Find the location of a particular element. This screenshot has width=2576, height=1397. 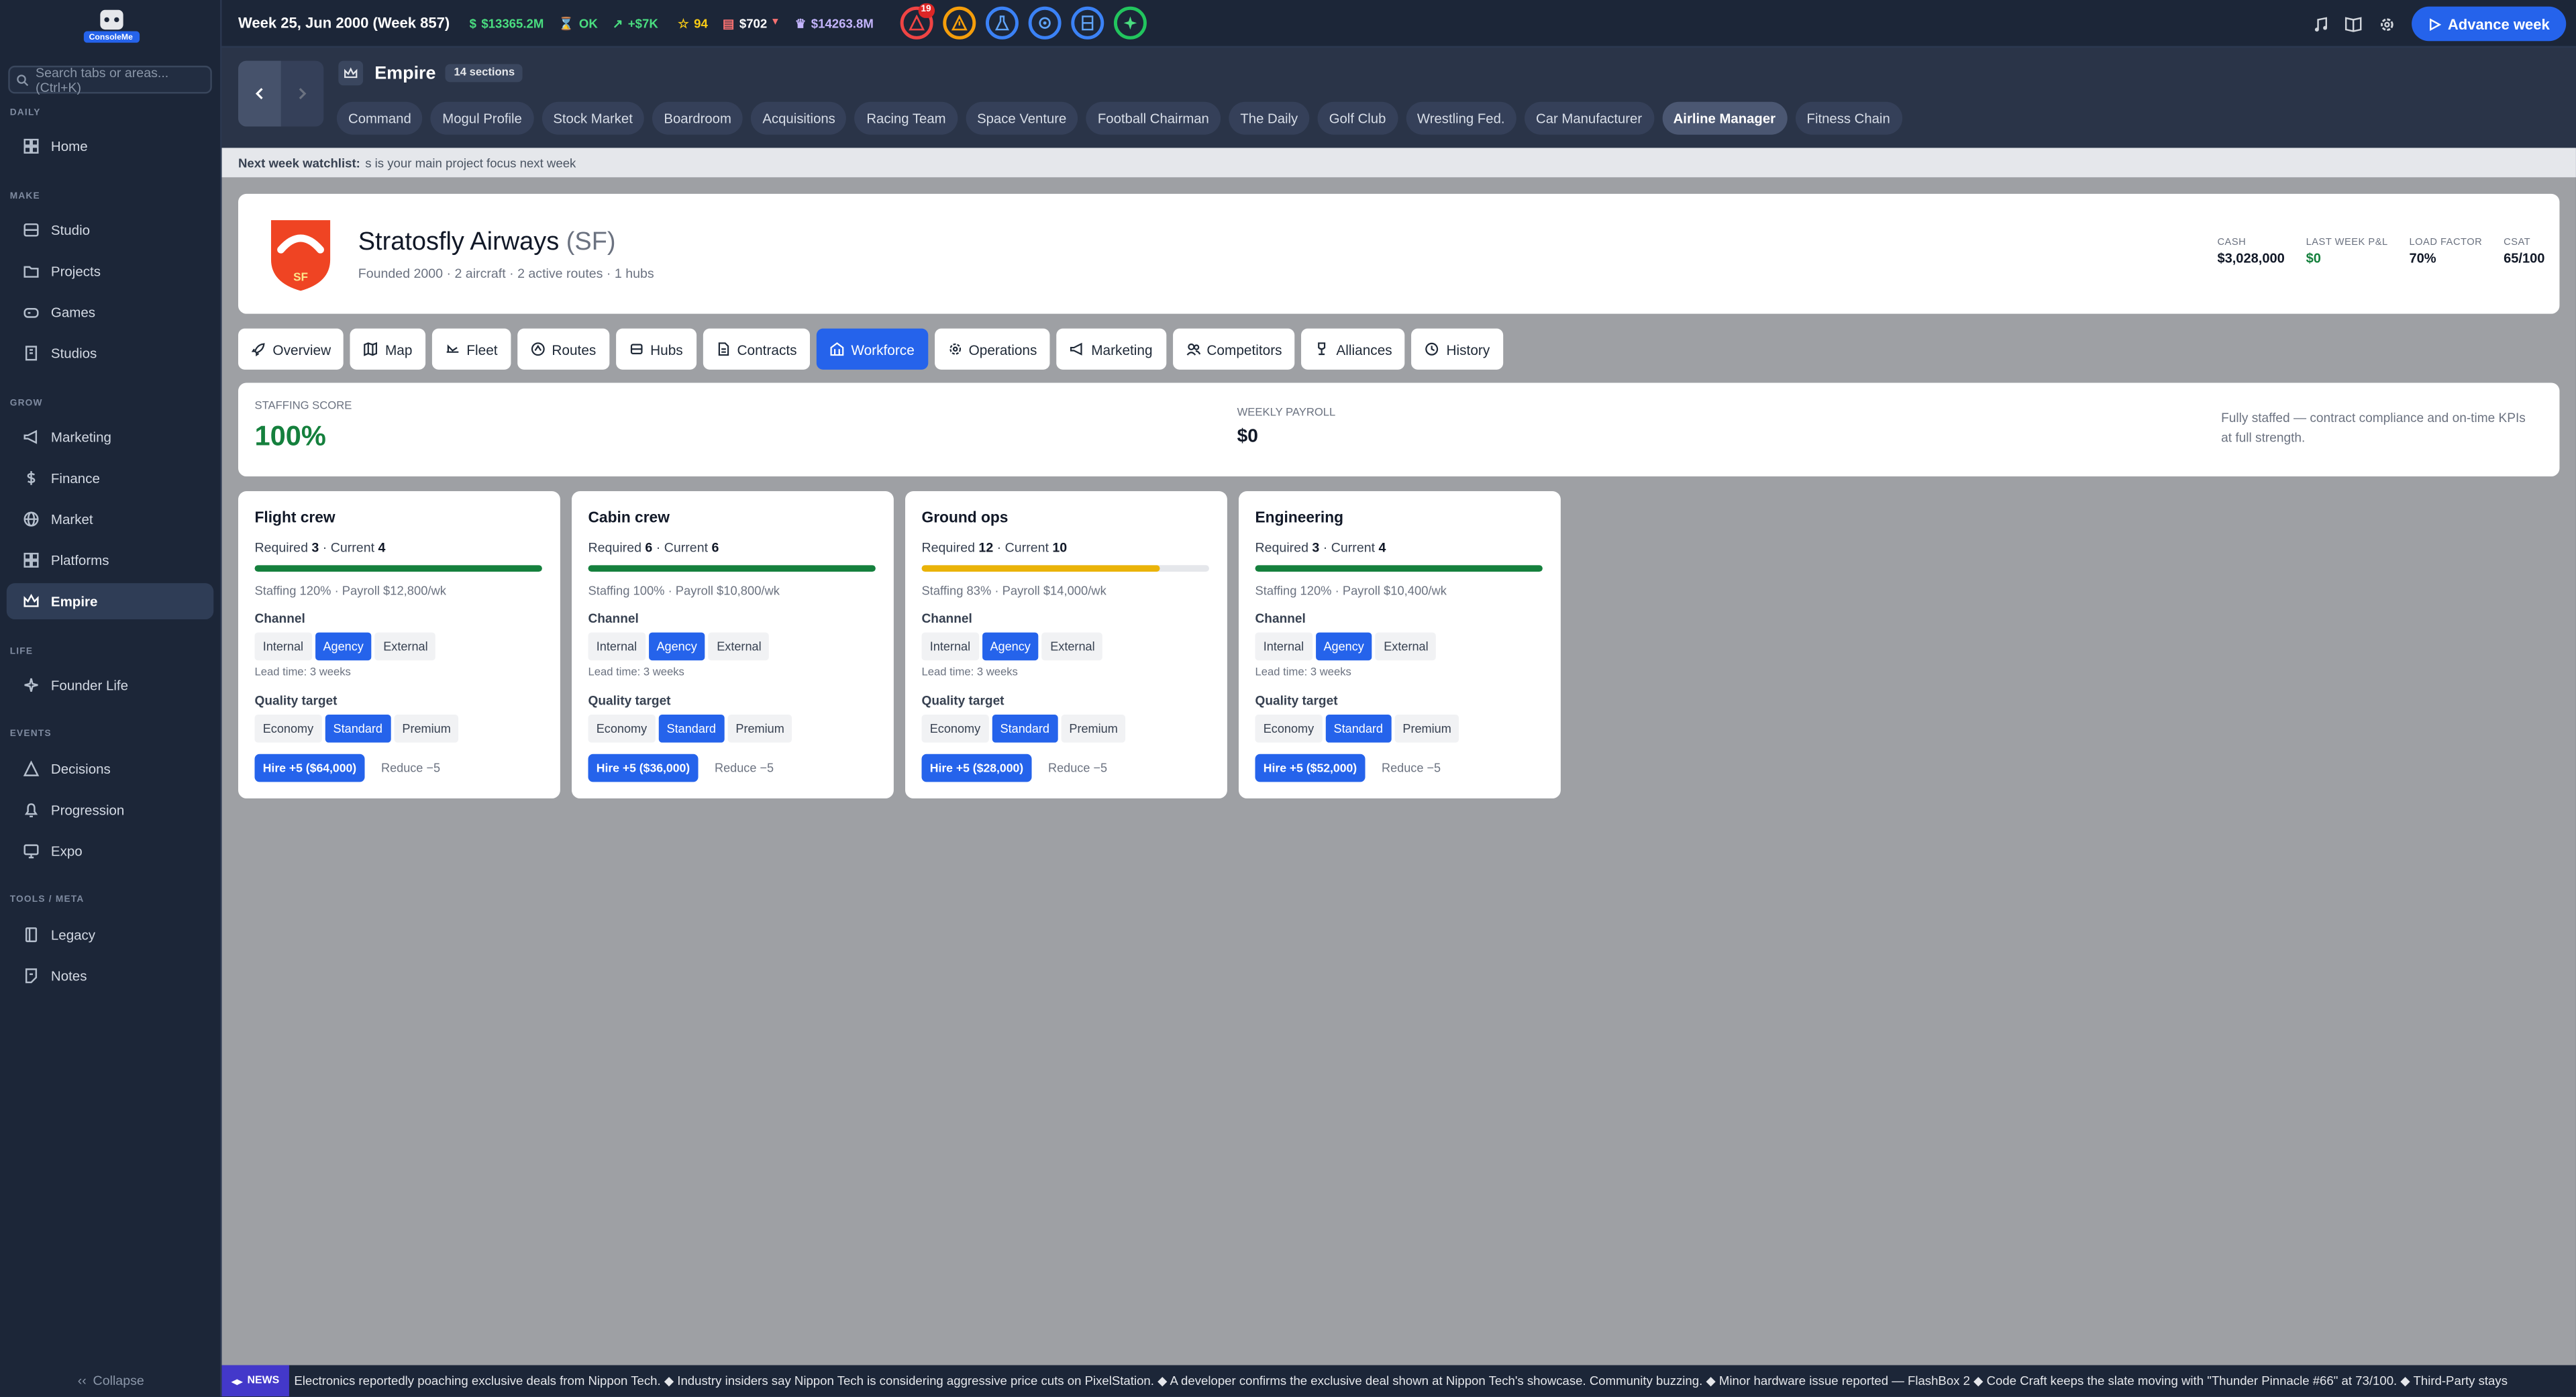

hire-button: Hire +5 ($52,000) is located at coordinates (1310, 768).